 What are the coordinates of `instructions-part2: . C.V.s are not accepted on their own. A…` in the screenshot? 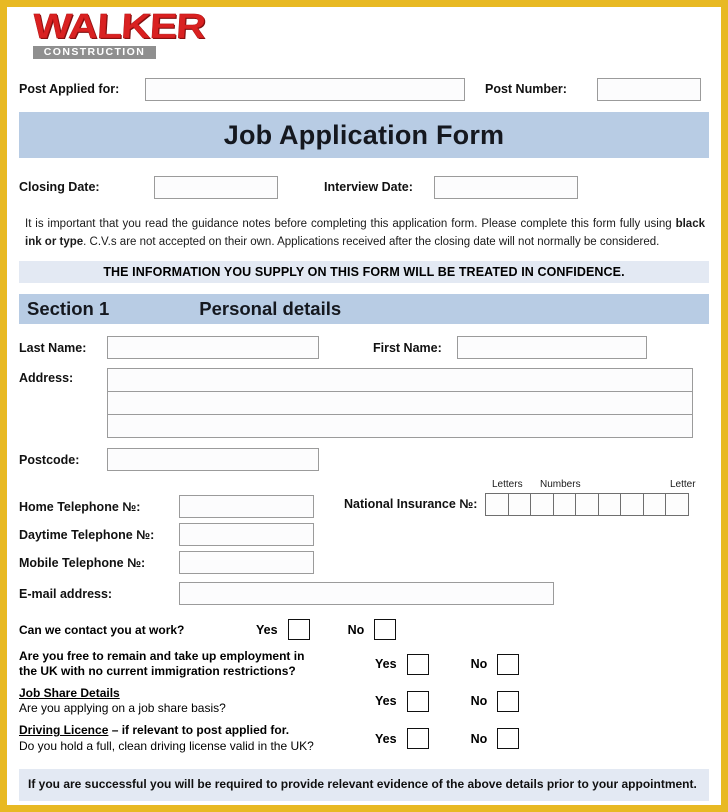 It's located at (371, 241).